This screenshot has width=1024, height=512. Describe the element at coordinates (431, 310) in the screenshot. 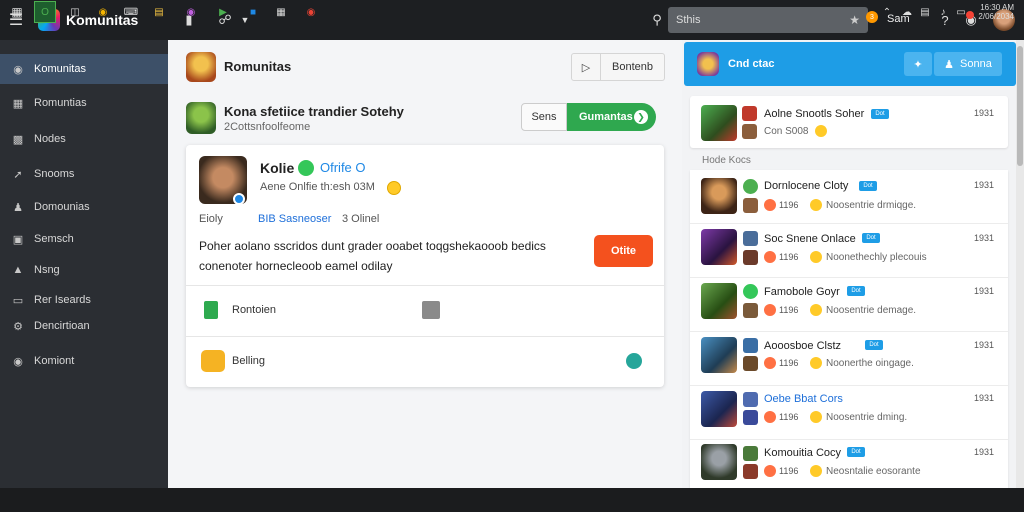

I see `file-icon` at that location.